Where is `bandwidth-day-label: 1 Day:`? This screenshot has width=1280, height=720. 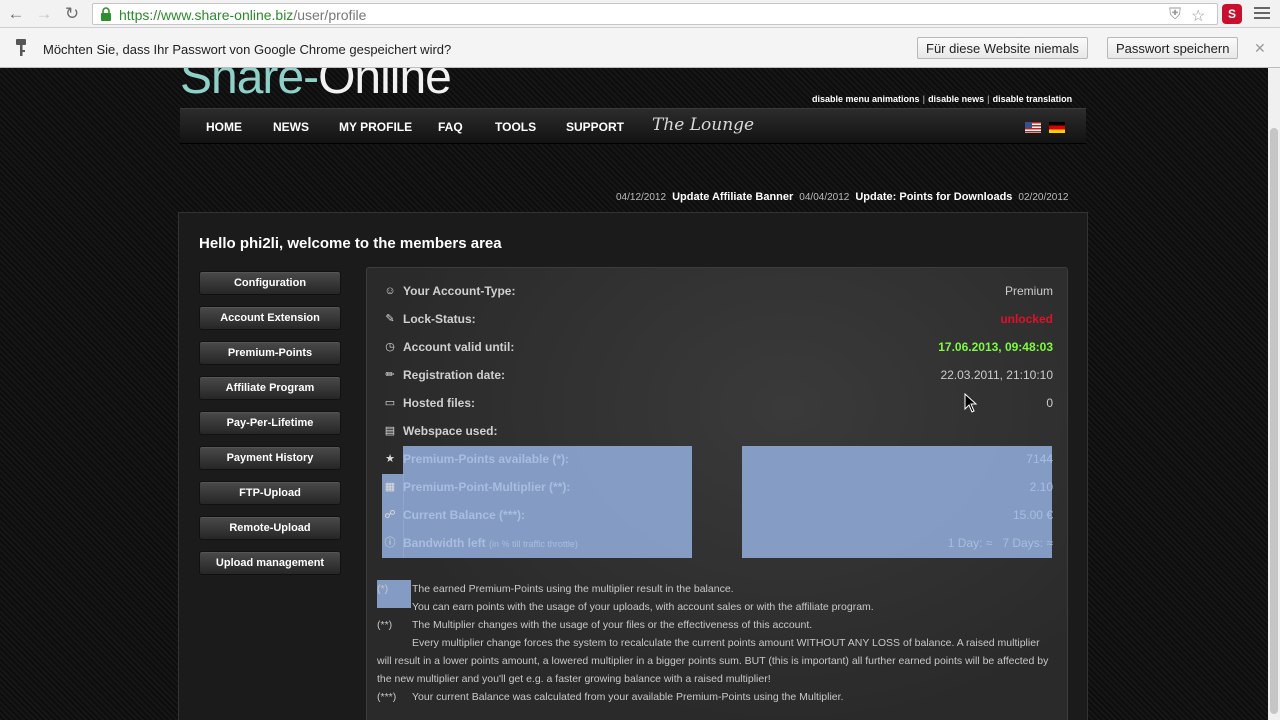
bandwidth-day-label: 1 Day: is located at coordinates (965, 543).